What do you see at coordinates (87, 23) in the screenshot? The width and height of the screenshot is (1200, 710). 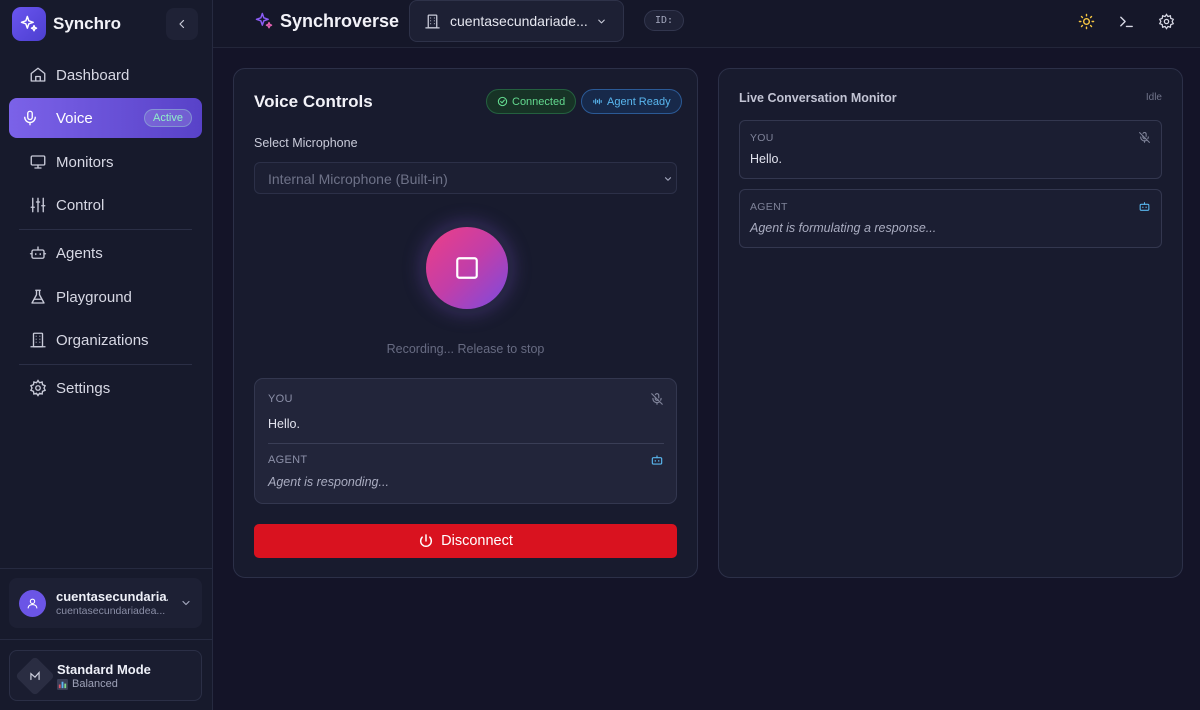 I see `brand-name: Synchro` at bounding box center [87, 23].